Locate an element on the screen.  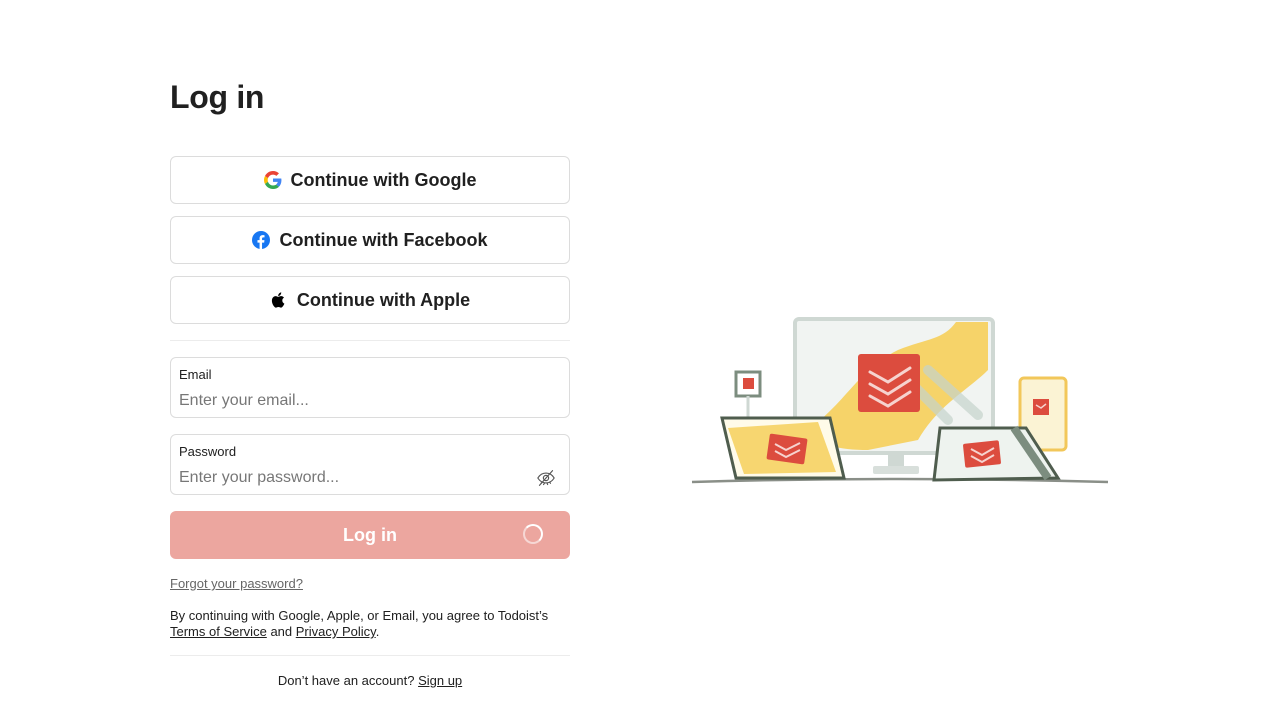
continue-with-google-button: Continue with Google is located at coordinates (370, 180).